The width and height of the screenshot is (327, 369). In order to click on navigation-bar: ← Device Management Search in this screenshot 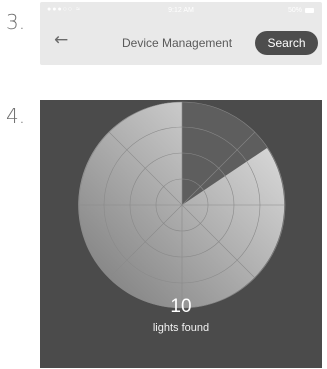, I will do `click(181, 42)`.